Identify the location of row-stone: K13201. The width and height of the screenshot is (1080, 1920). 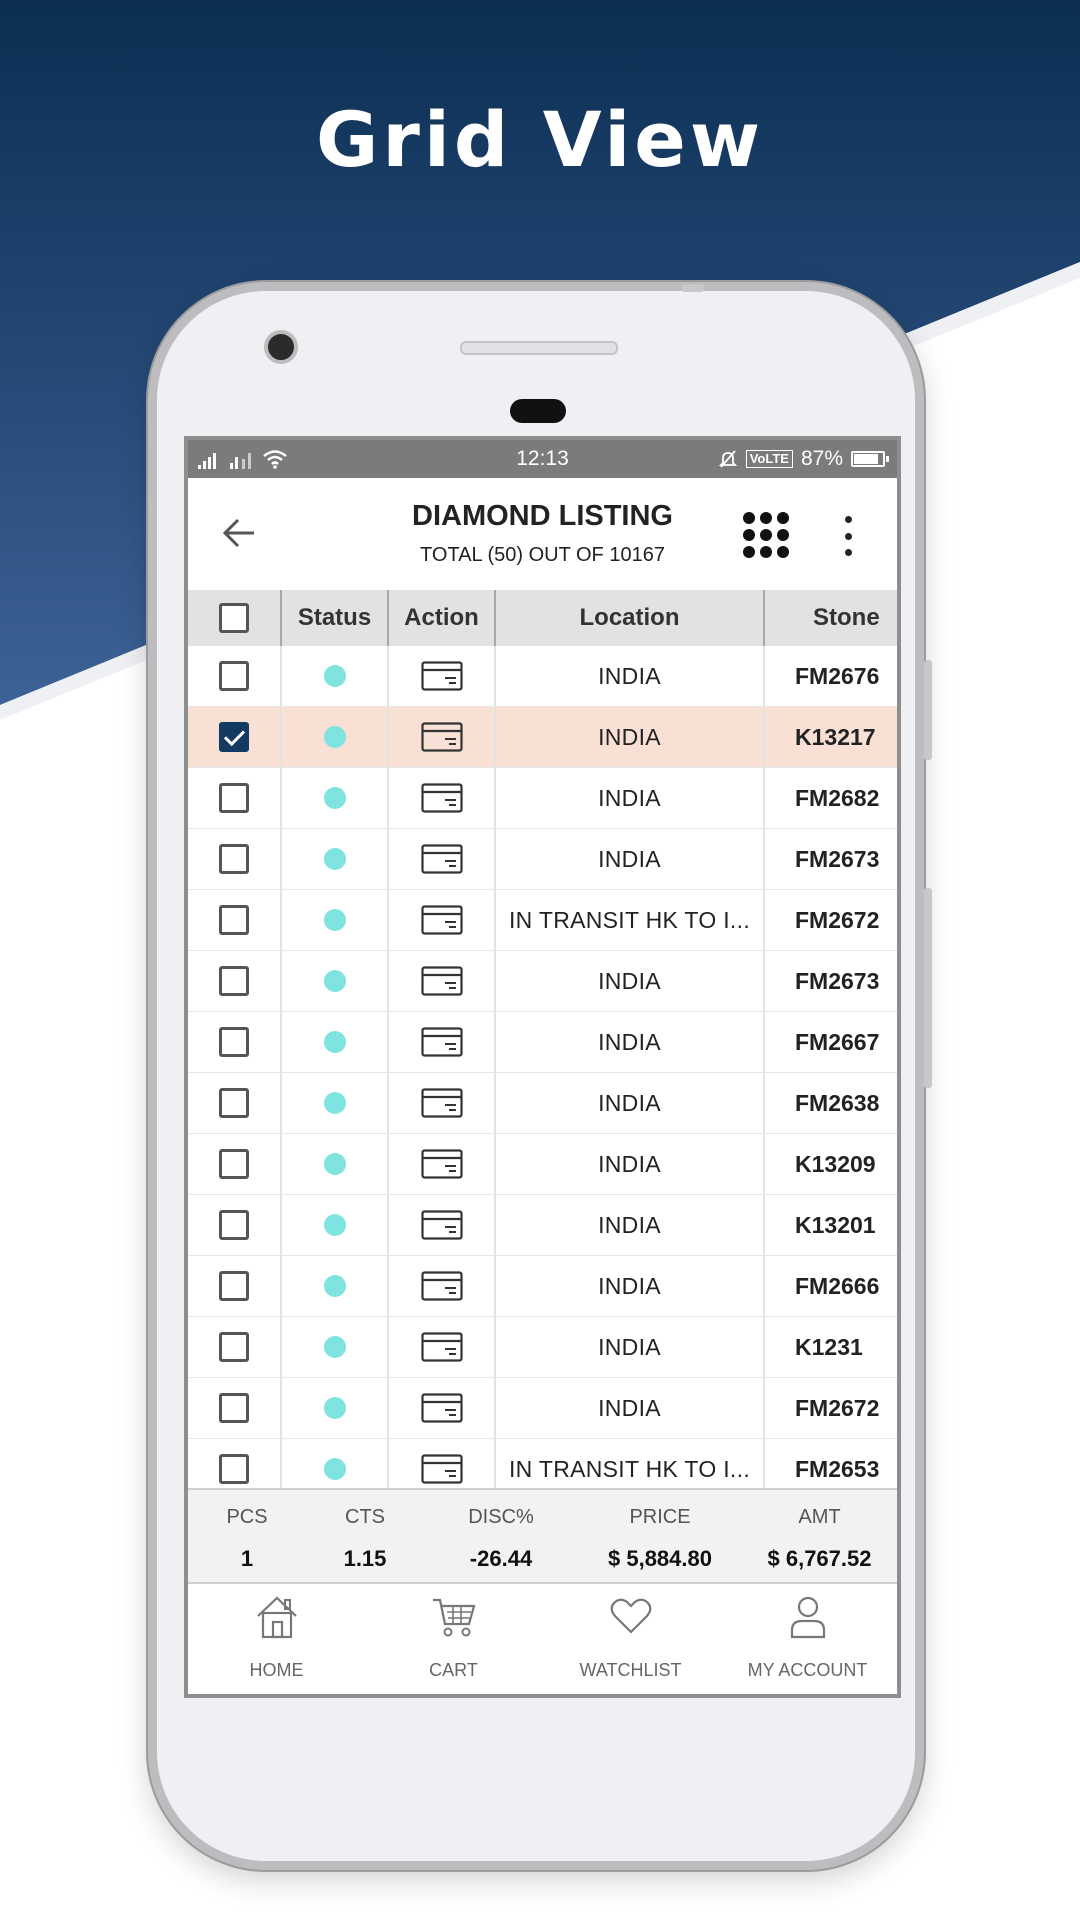
(831, 1225).